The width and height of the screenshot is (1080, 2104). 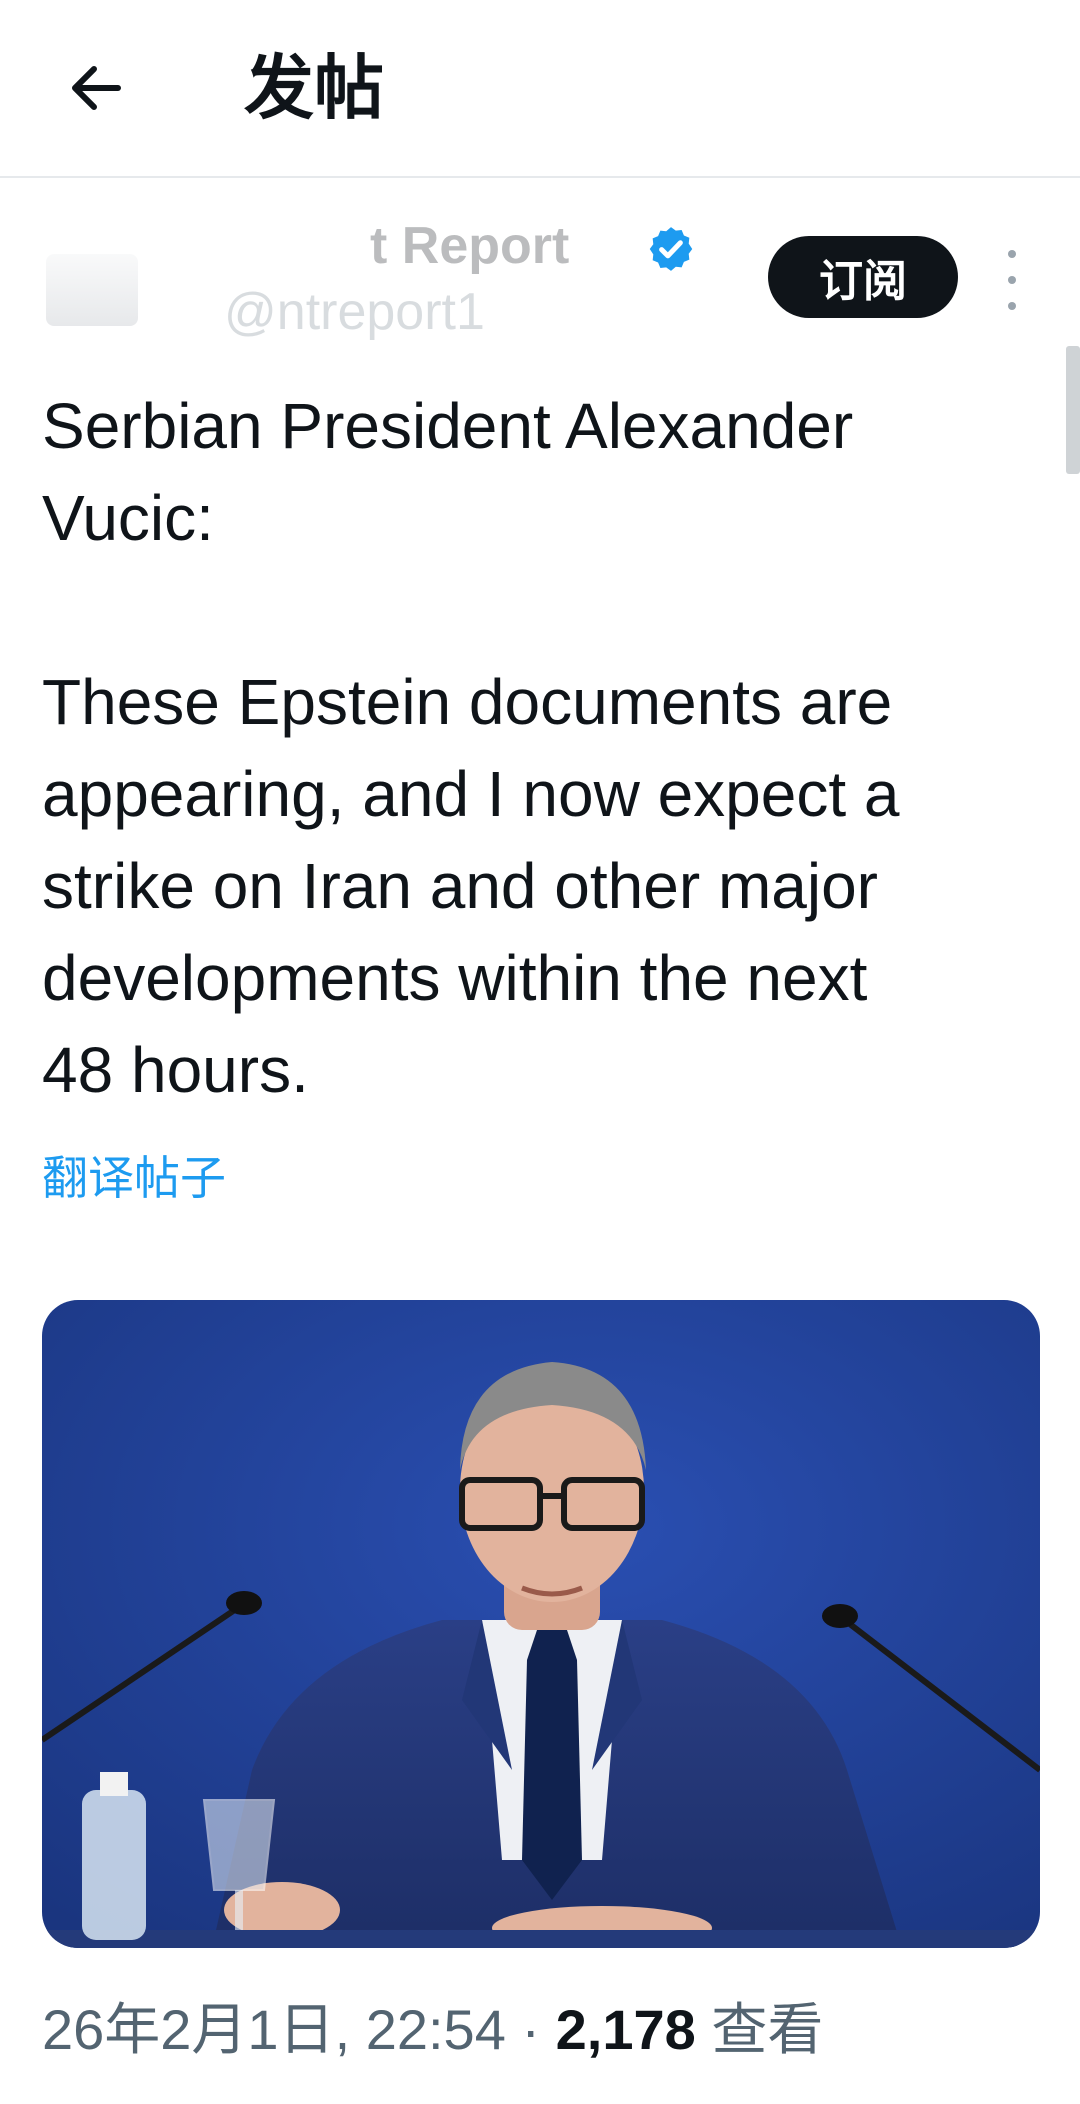 I want to click on more-vertical-icon, so click(x=1012, y=254).